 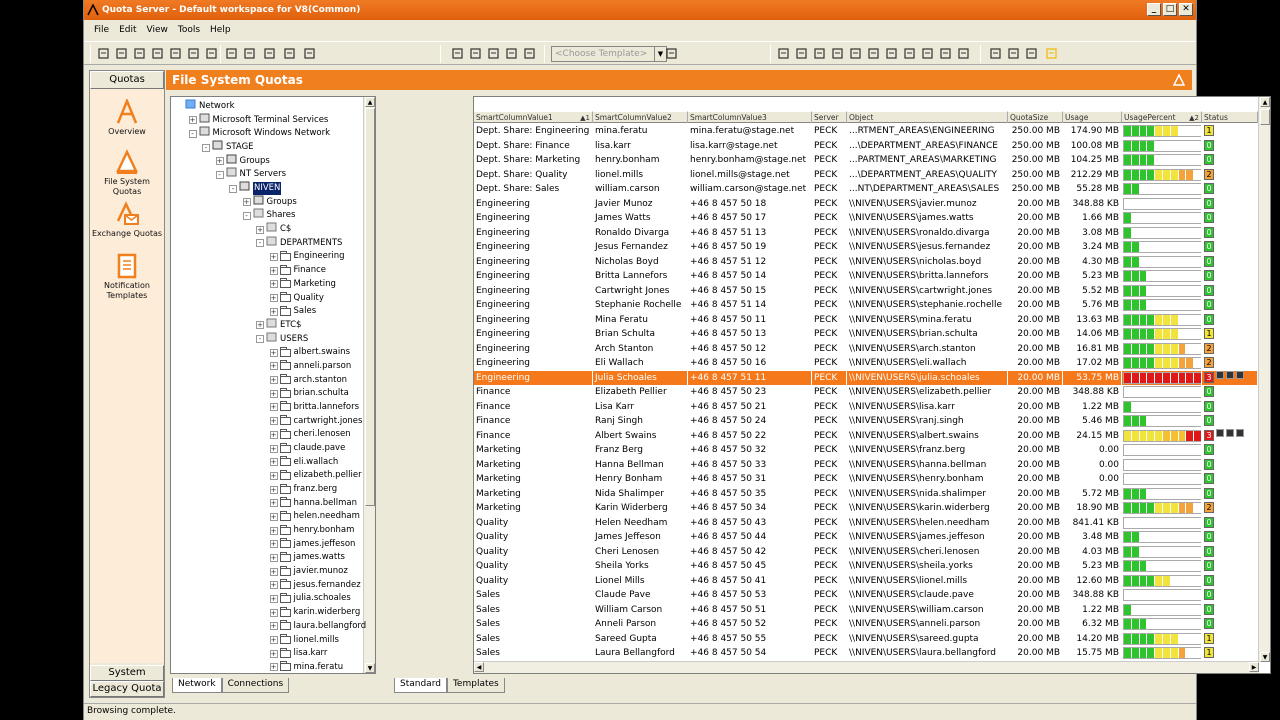 What do you see at coordinates (282, 339) in the screenshot?
I see `tree-node: - USERS` at bounding box center [282, 339].